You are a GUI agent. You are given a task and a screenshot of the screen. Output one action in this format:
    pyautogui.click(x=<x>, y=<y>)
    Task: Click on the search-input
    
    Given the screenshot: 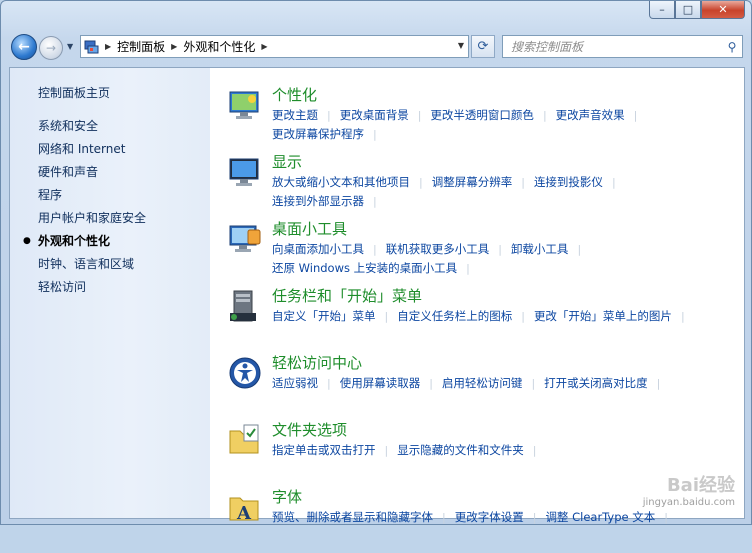 What is the action you would take?
    pyautogui.click(x=612, y=46)
    